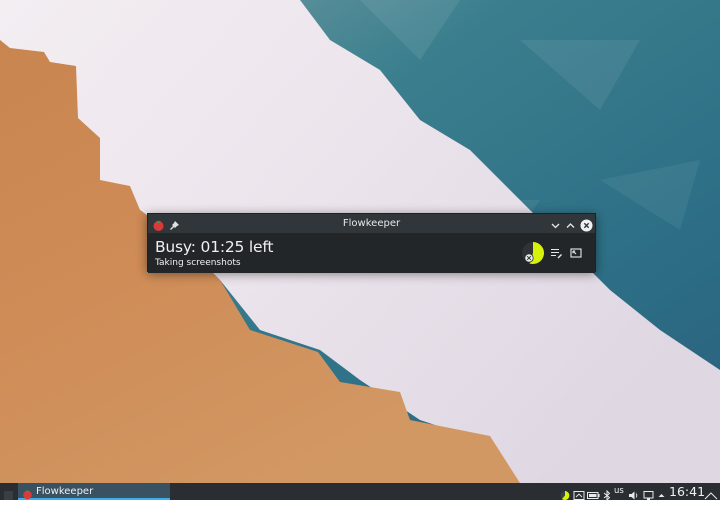 This screenshot has height=505, width=720. What do you see at coordinates (661, 491) in the screenshot?
I see `expand-tray-icon` at bounding box center [661, 491].